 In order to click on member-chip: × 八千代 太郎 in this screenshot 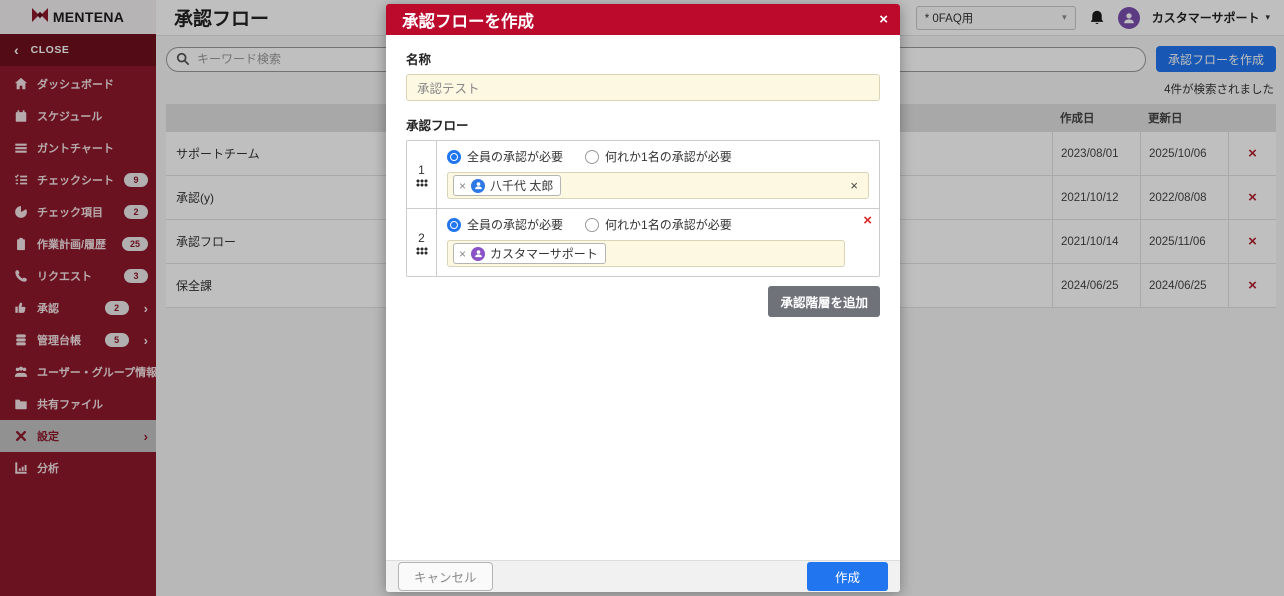, I will do `click(507, 185)`.